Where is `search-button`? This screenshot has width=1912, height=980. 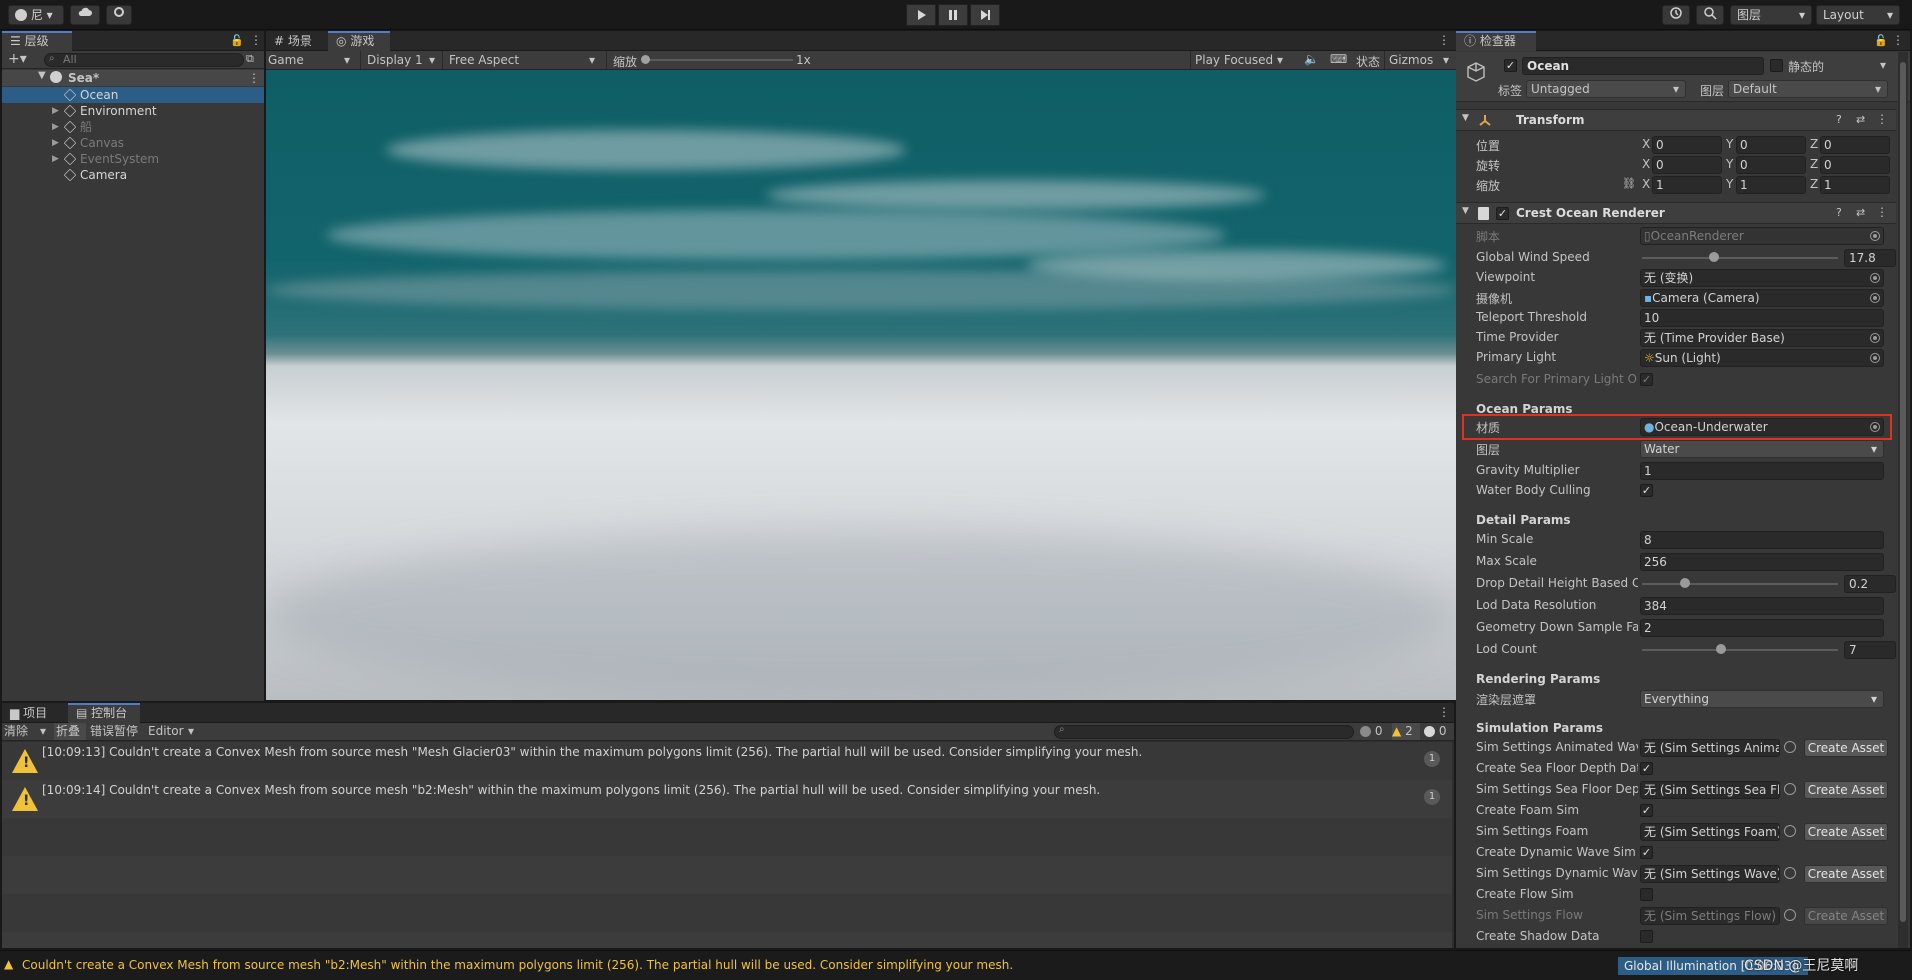
search-button is located at coordinates (1710, 15).